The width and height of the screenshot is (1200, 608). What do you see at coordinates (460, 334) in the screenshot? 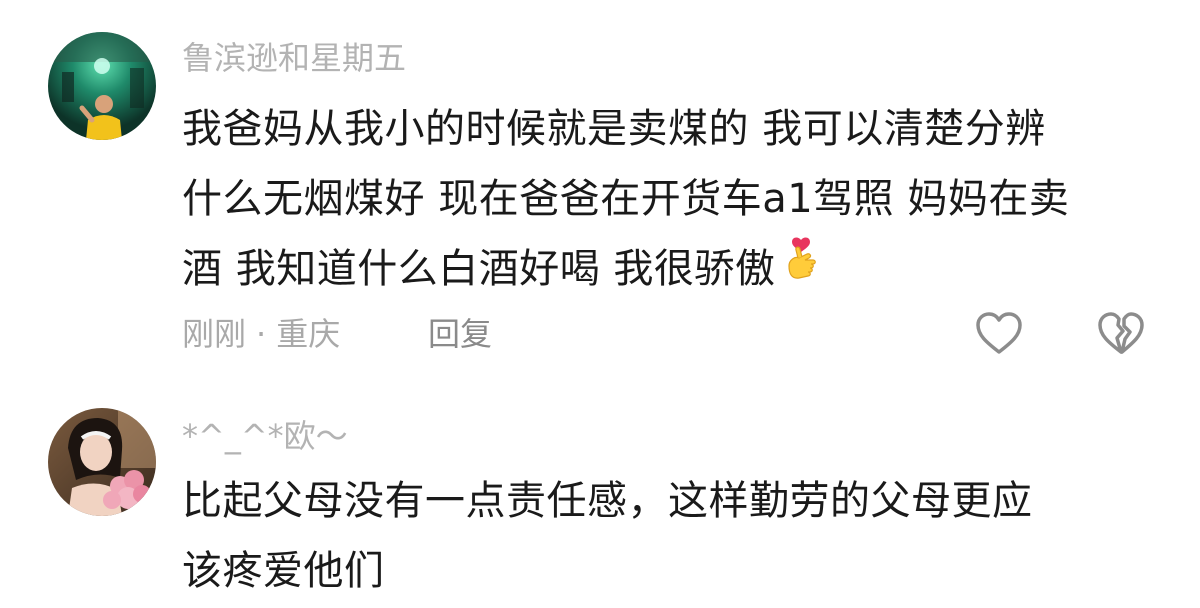
I see `reply-button: 回复` at bounding box center [460, 334].